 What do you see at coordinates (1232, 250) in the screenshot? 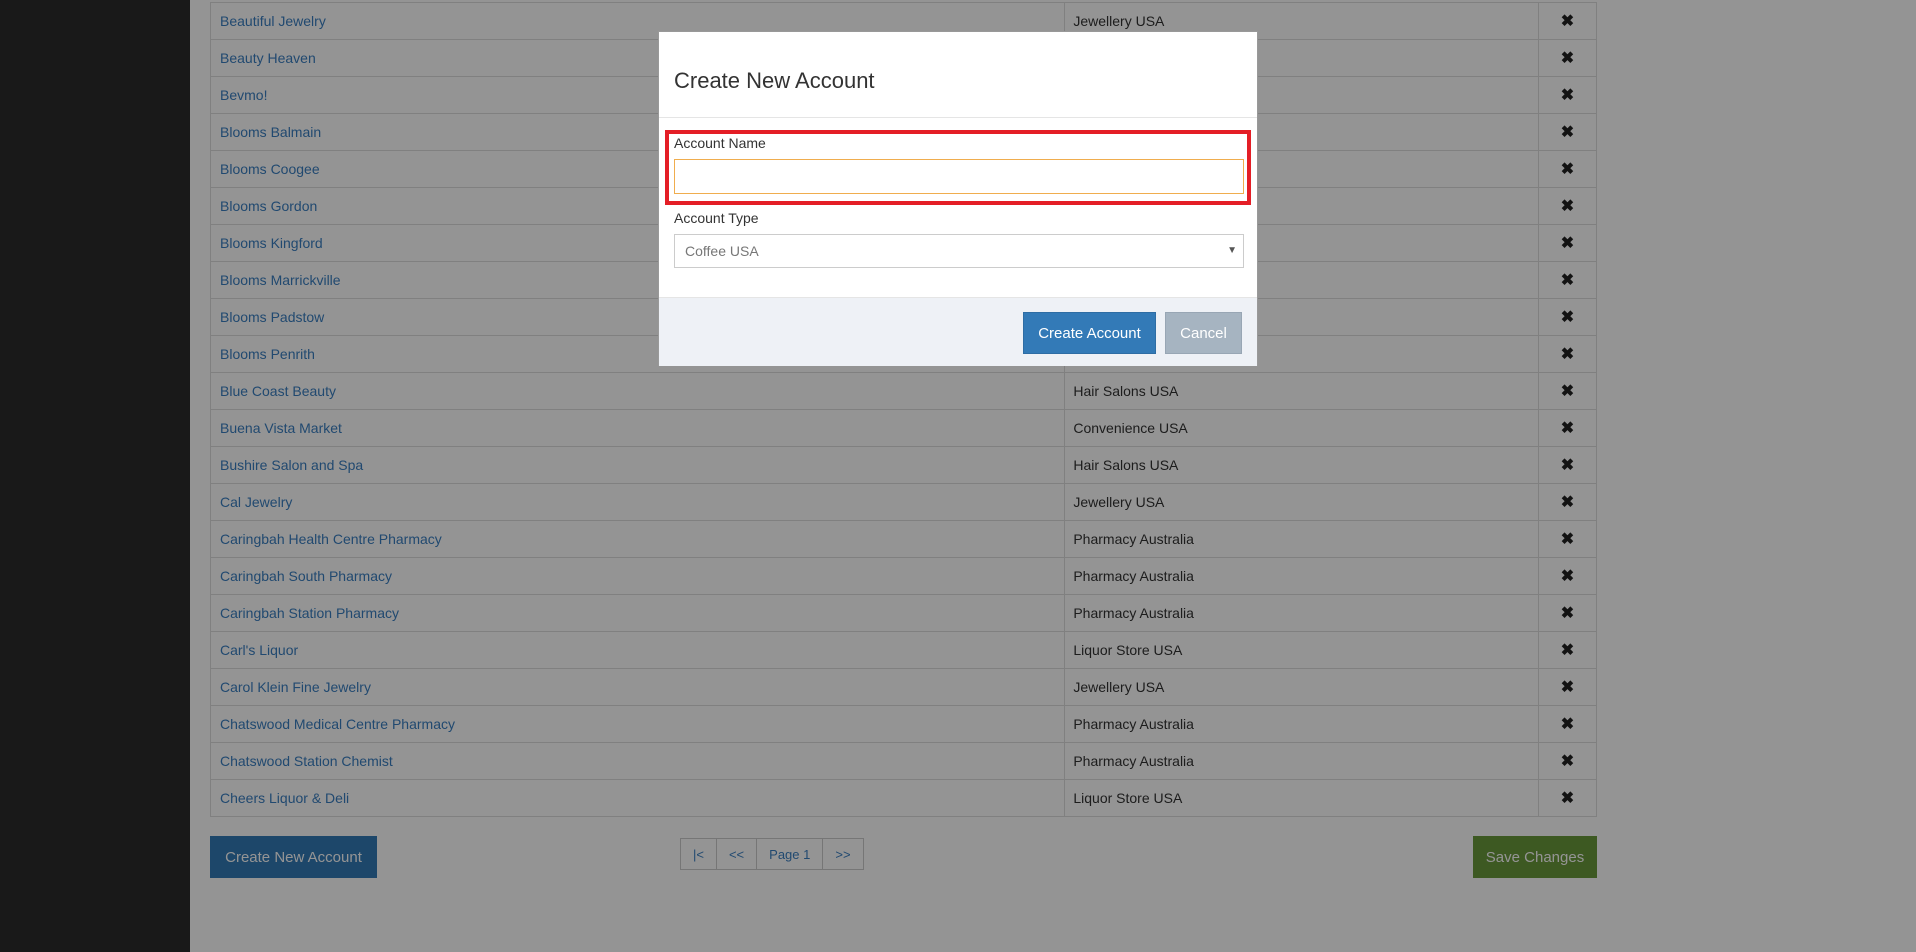
I see `chevron-down-icon: ▼` at bounding box center [1232, 250].